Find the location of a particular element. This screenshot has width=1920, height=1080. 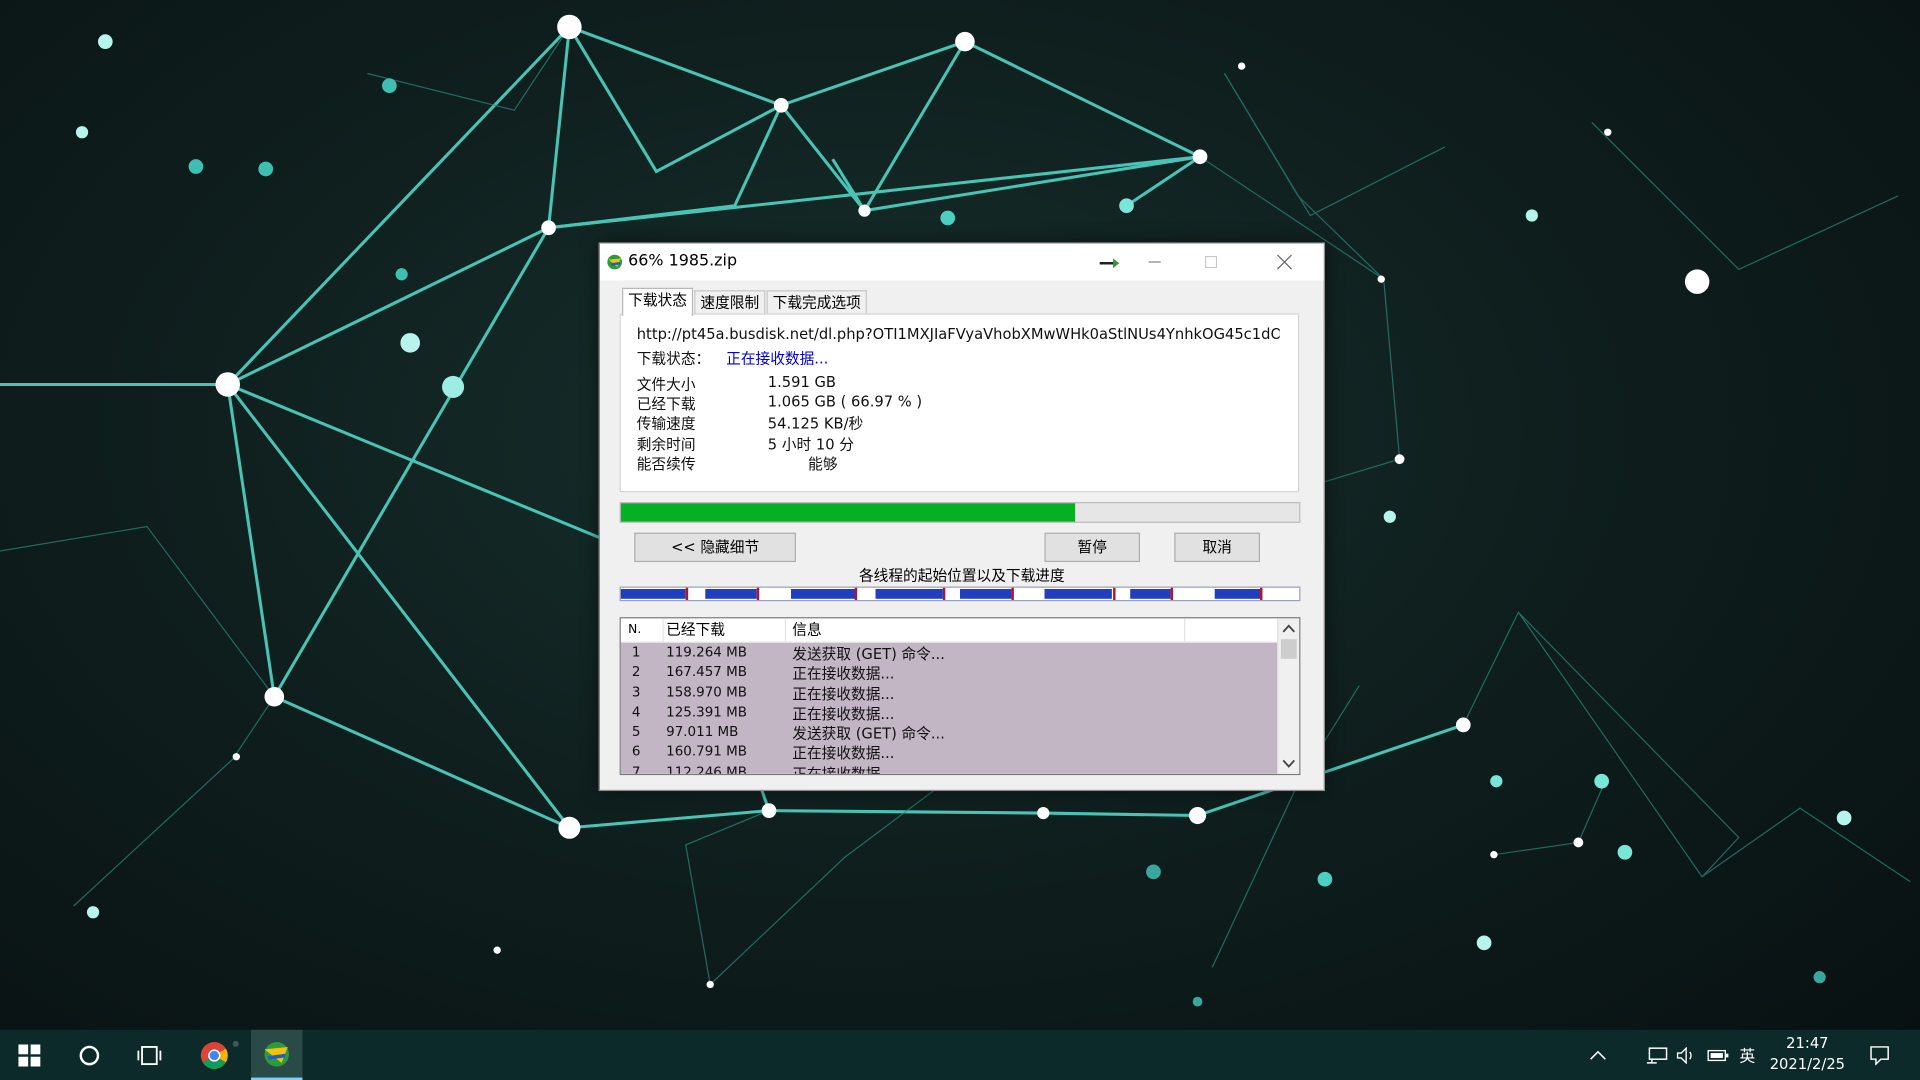

taskbar: 英 21:47 2021/2/25 is located at coordinates (960, 1054).